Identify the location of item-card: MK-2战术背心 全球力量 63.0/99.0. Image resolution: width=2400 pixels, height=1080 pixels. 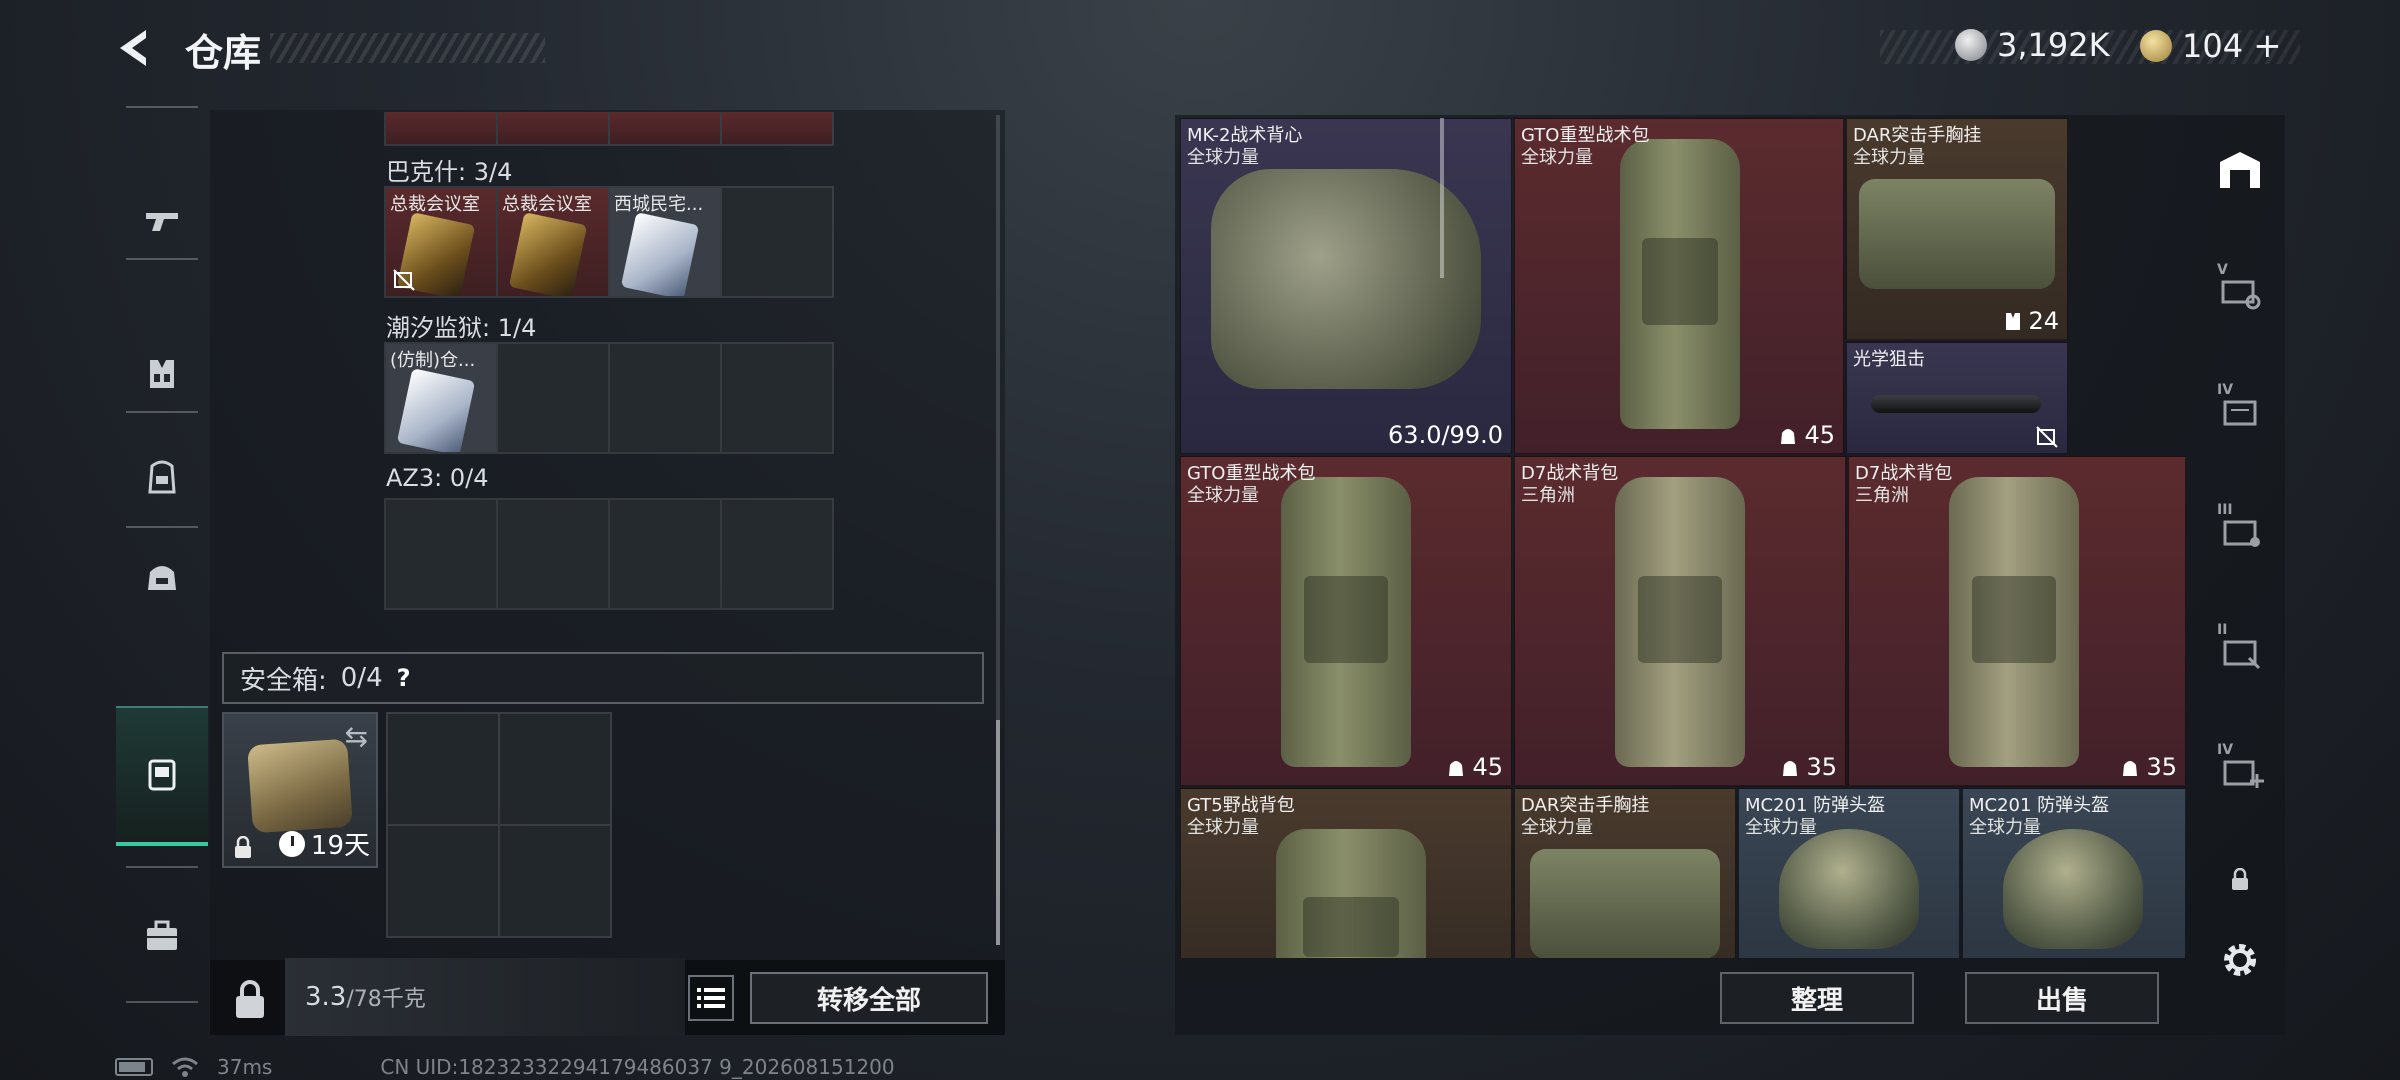
(1346, 286).